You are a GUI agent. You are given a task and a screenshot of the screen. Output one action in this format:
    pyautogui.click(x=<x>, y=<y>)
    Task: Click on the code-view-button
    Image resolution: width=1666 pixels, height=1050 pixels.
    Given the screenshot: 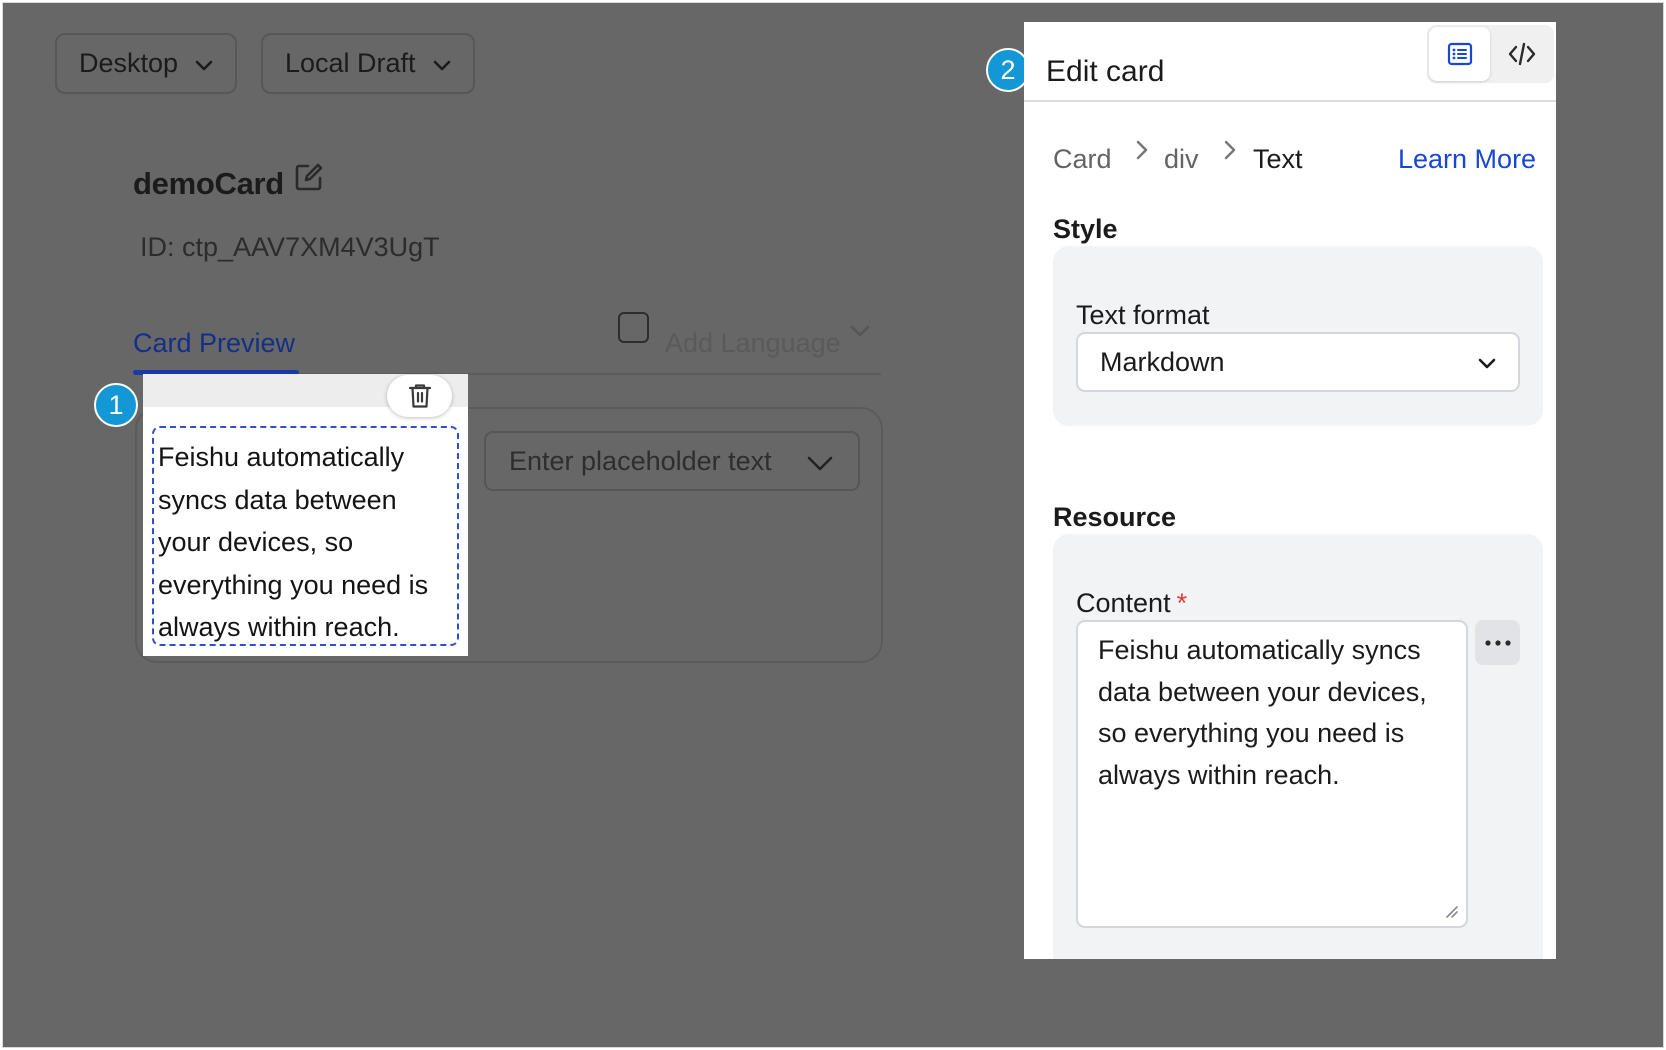 What is the action you would take?
    pyautogui.click(x=1521, y=54)
    